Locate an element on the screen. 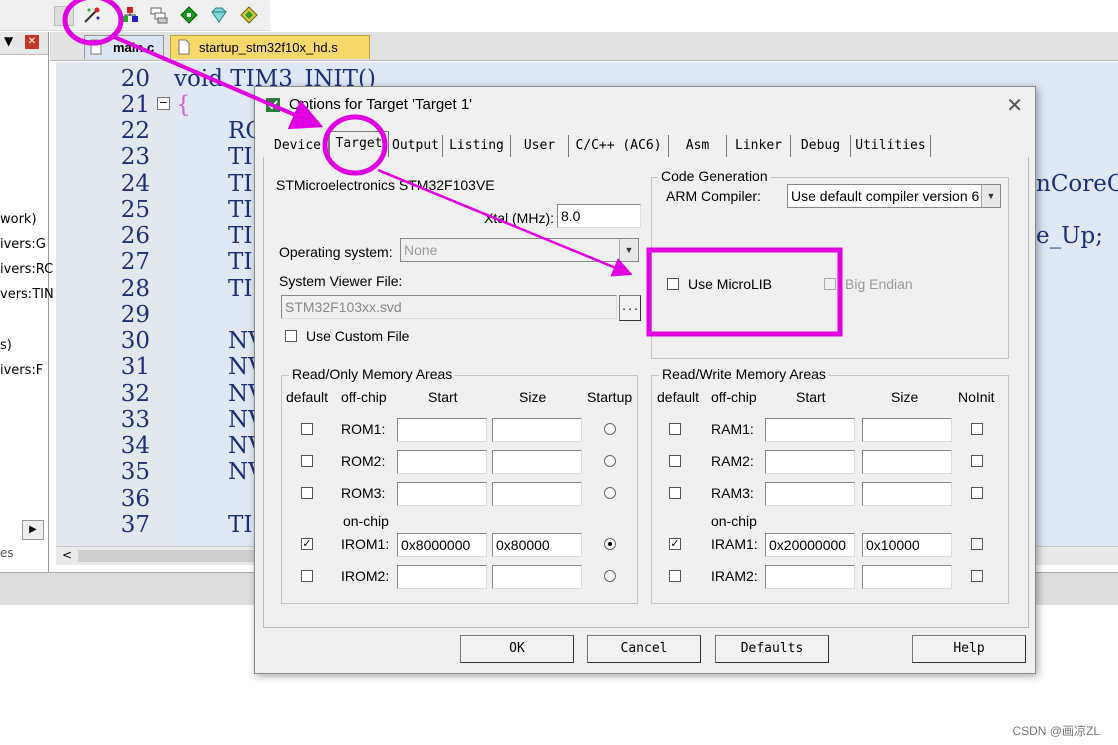 The height and width of the screenshot is (745, 1118). manage-project-icon is located at coordinates (130, 15).